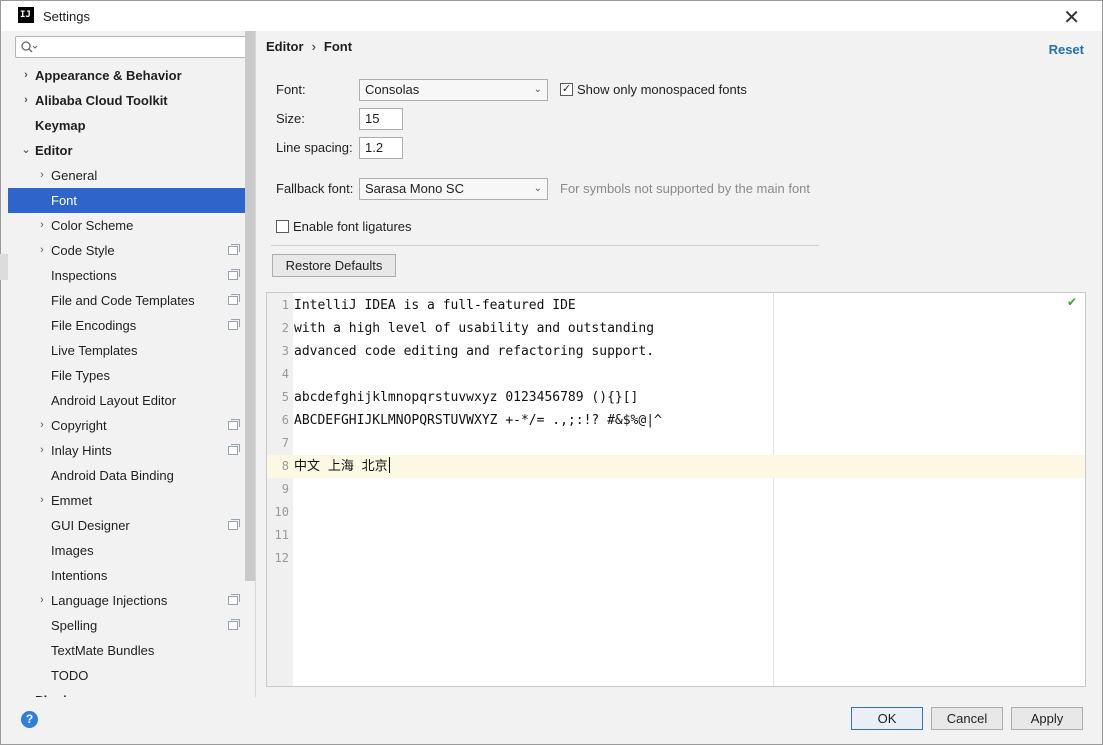 Image resolution: width=1103 pixels, height=745 pixels. I want to click on preview-line: 10, so click(676, 512).